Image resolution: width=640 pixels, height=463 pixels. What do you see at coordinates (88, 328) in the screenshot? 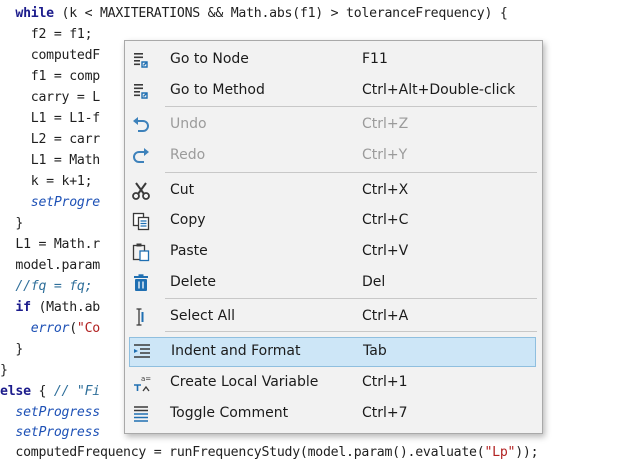
I see `code-token: "Co` at bounding box center [88, 328].